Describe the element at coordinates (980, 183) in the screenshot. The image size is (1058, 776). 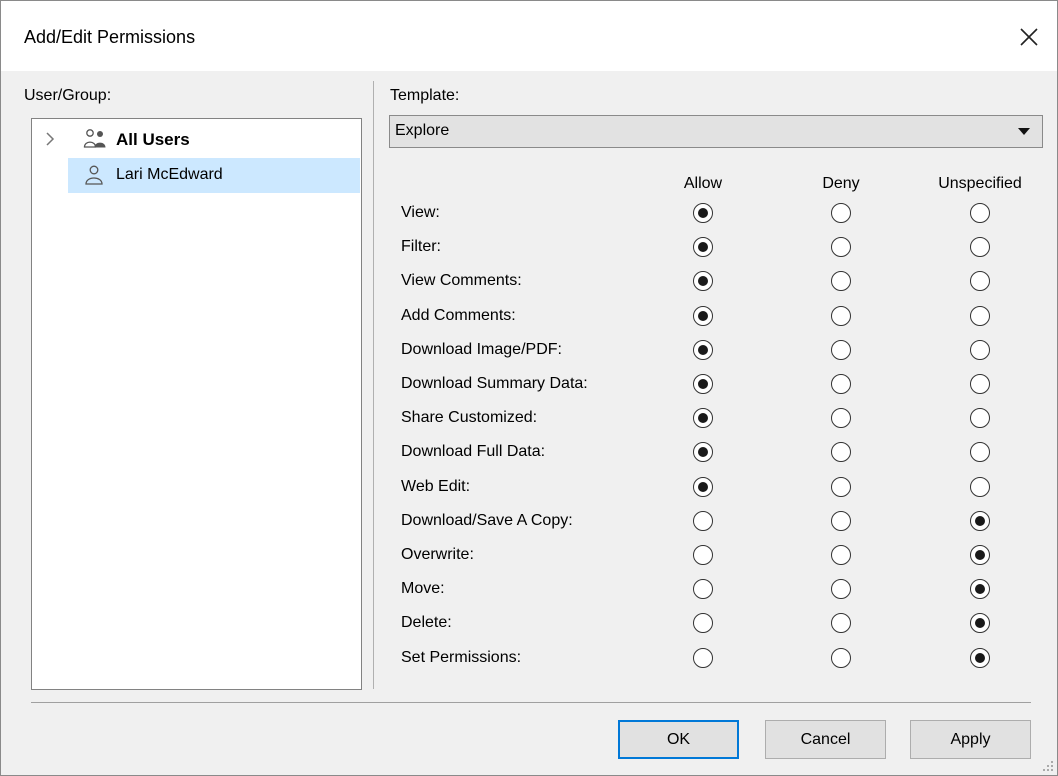
I see `column-header-unspecified: Unspecified` at that location.